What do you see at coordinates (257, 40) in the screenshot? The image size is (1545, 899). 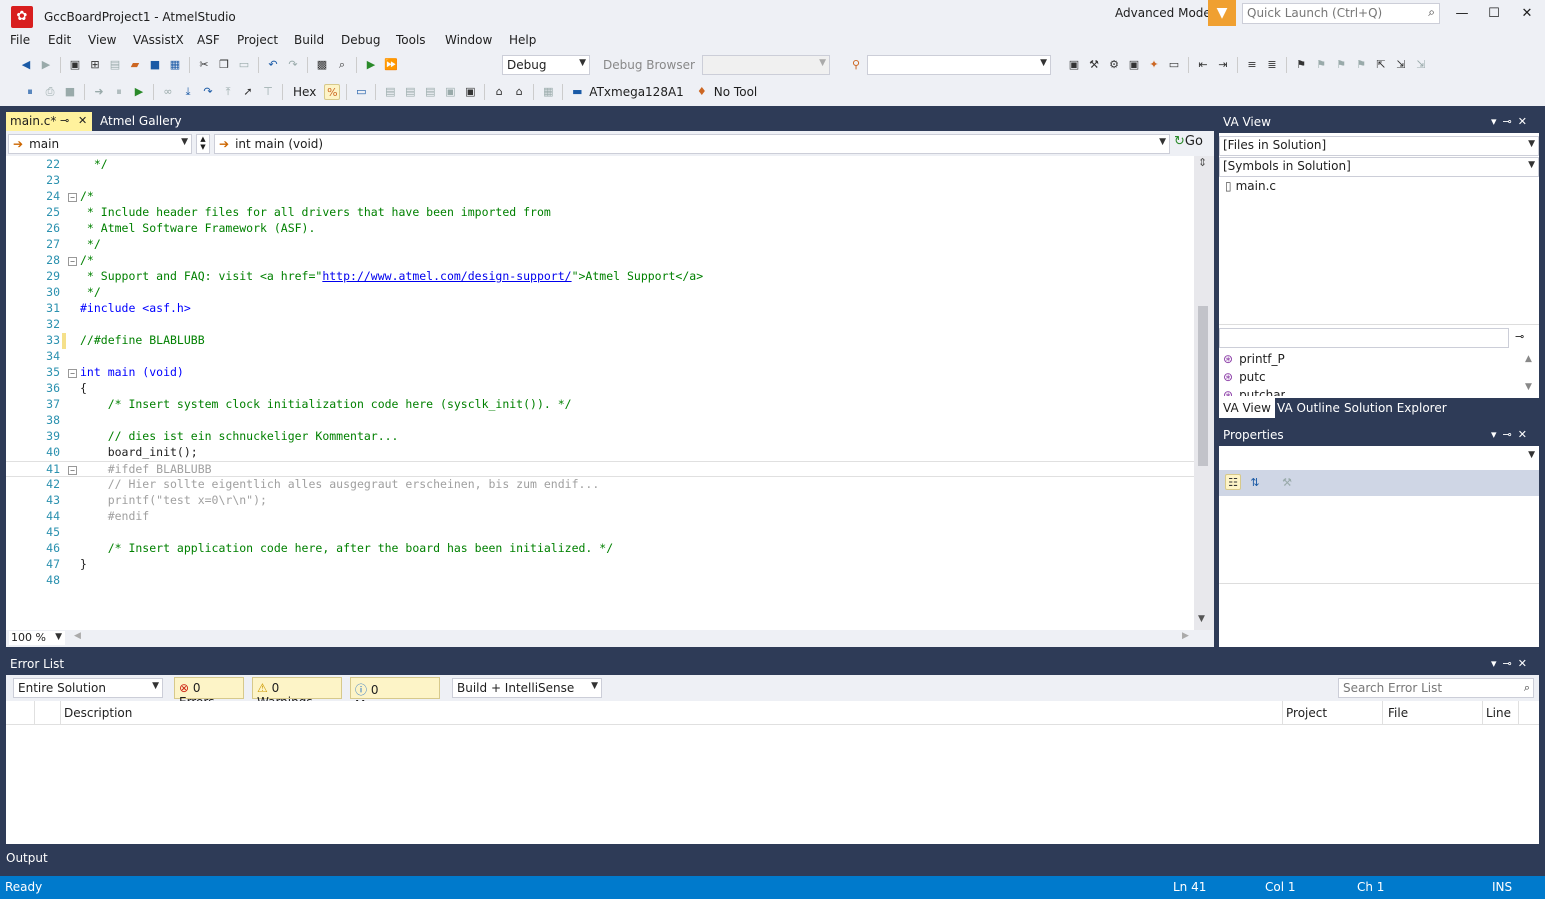 I see `menu-project: Project` at bounding box center [257, 40].